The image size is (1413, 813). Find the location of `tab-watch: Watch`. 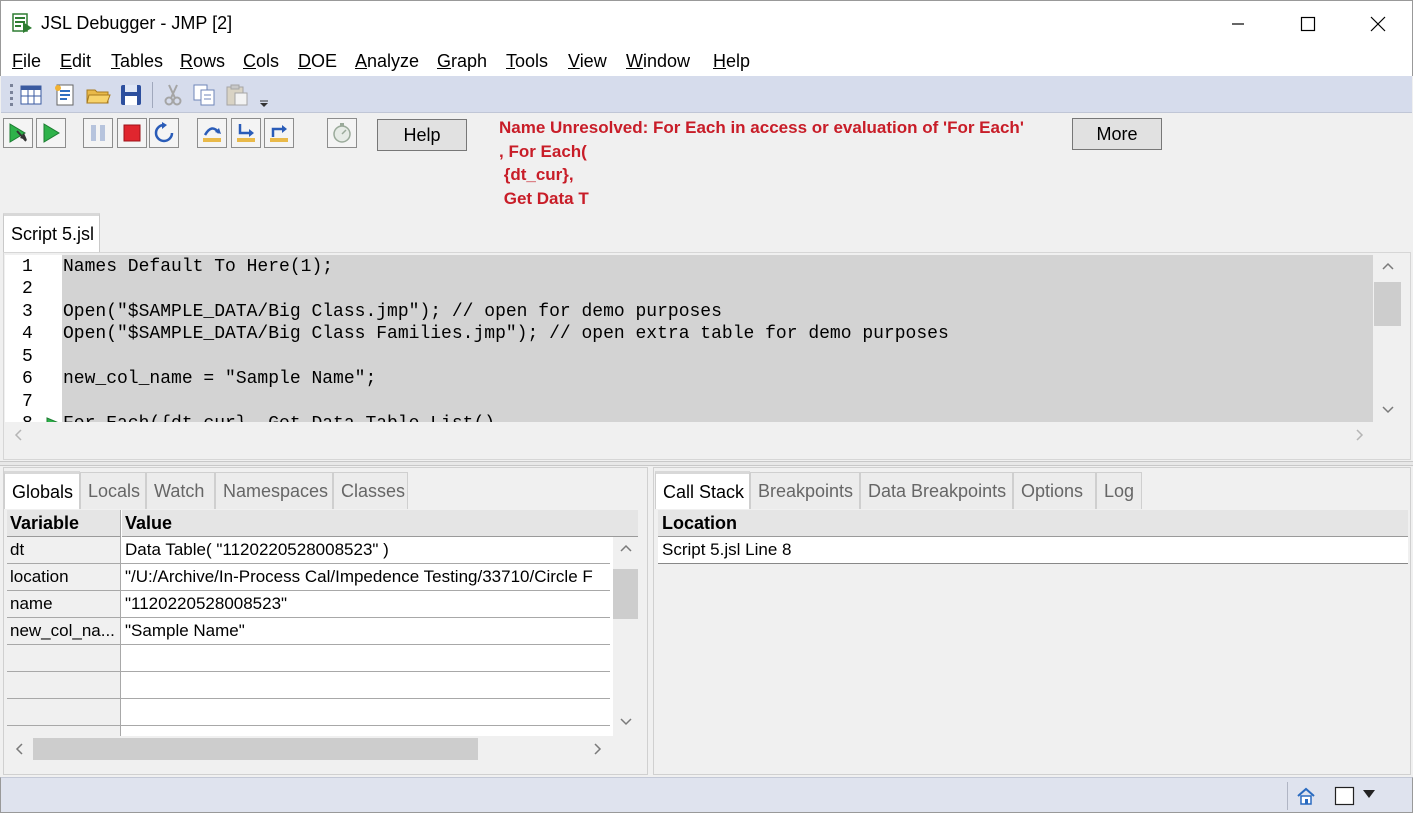

tab-watch: Watch is located at coordinates (180, 490).